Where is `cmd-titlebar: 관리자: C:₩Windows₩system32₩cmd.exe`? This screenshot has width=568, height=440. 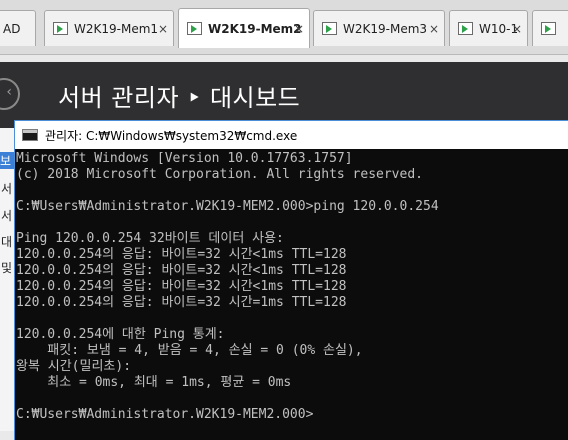 cmd-titlebar: 관리자: C:₩Windows₩system32₩cmd.exe is located at coordinates (291, 134).